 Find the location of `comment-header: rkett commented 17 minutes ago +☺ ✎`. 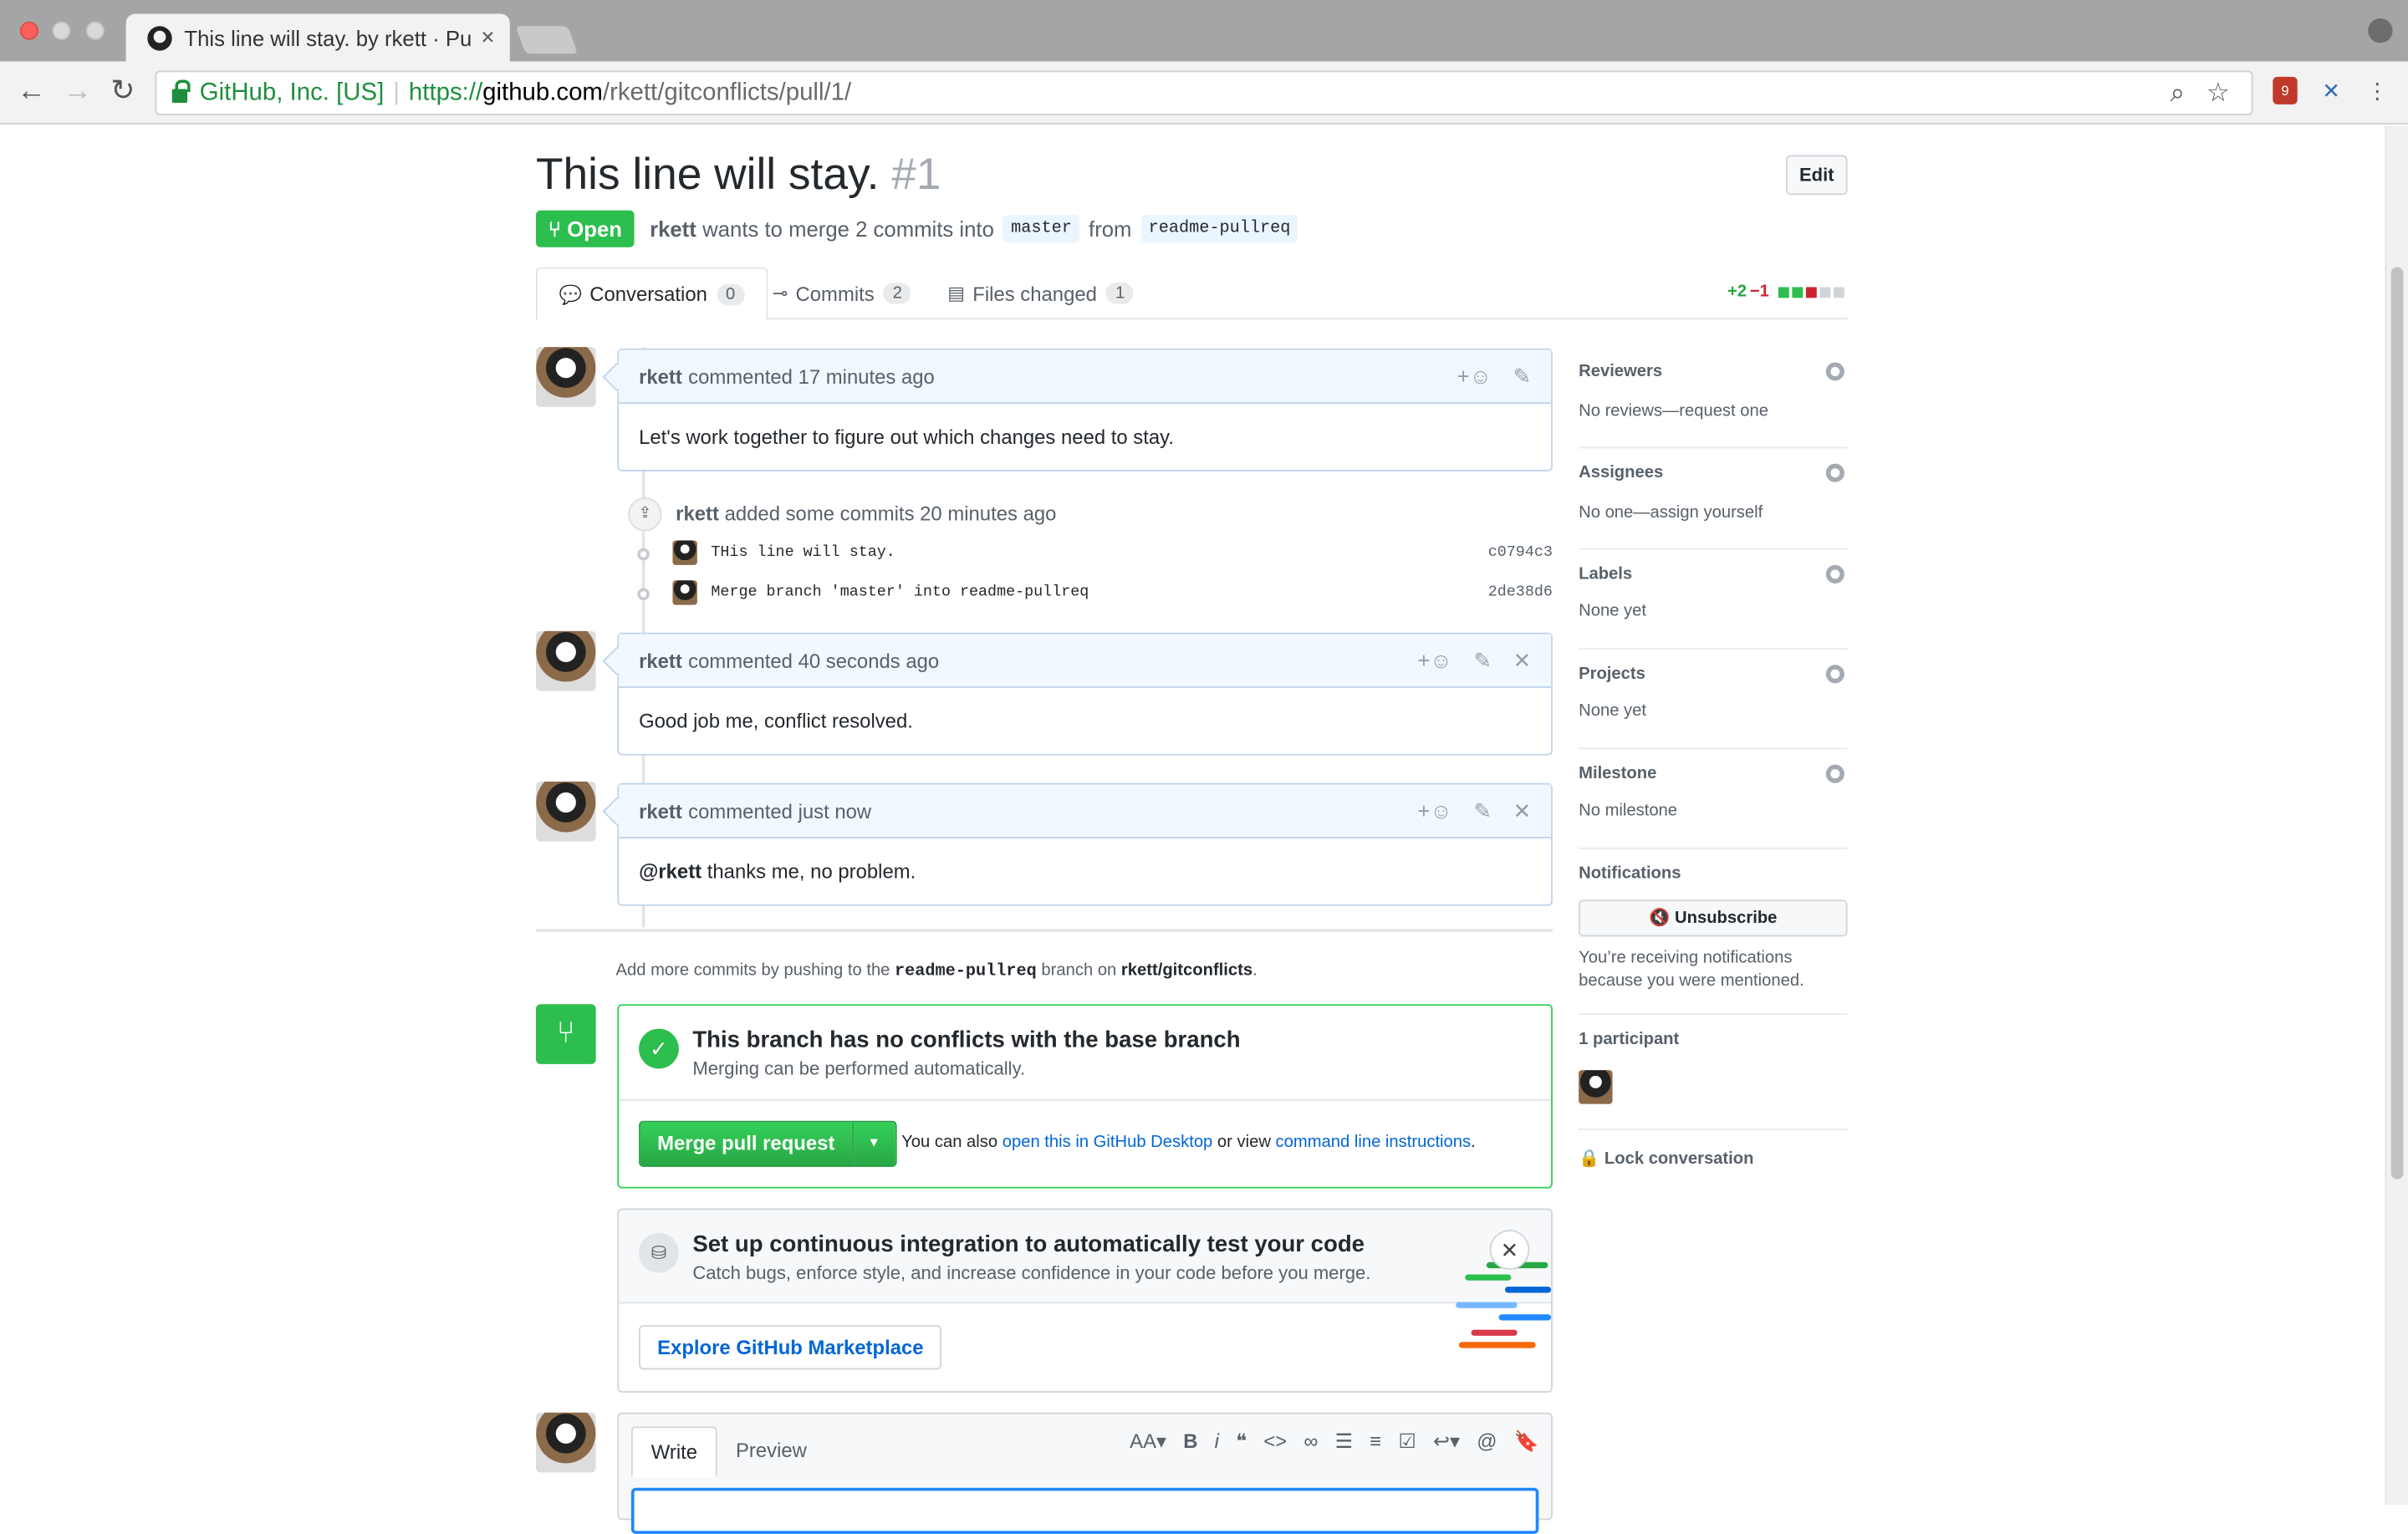

comment-header: rkett commented 17 minutes ago +☺ ✎ is located at coordinates (1086, 377).